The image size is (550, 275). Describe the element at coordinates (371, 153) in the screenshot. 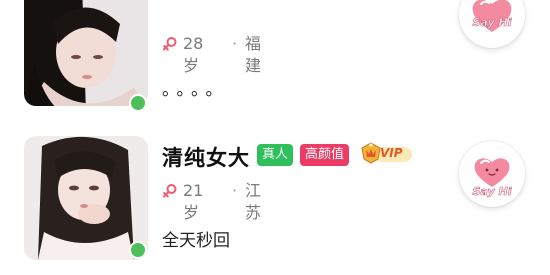

I see `vip-crown-icon` at that location.